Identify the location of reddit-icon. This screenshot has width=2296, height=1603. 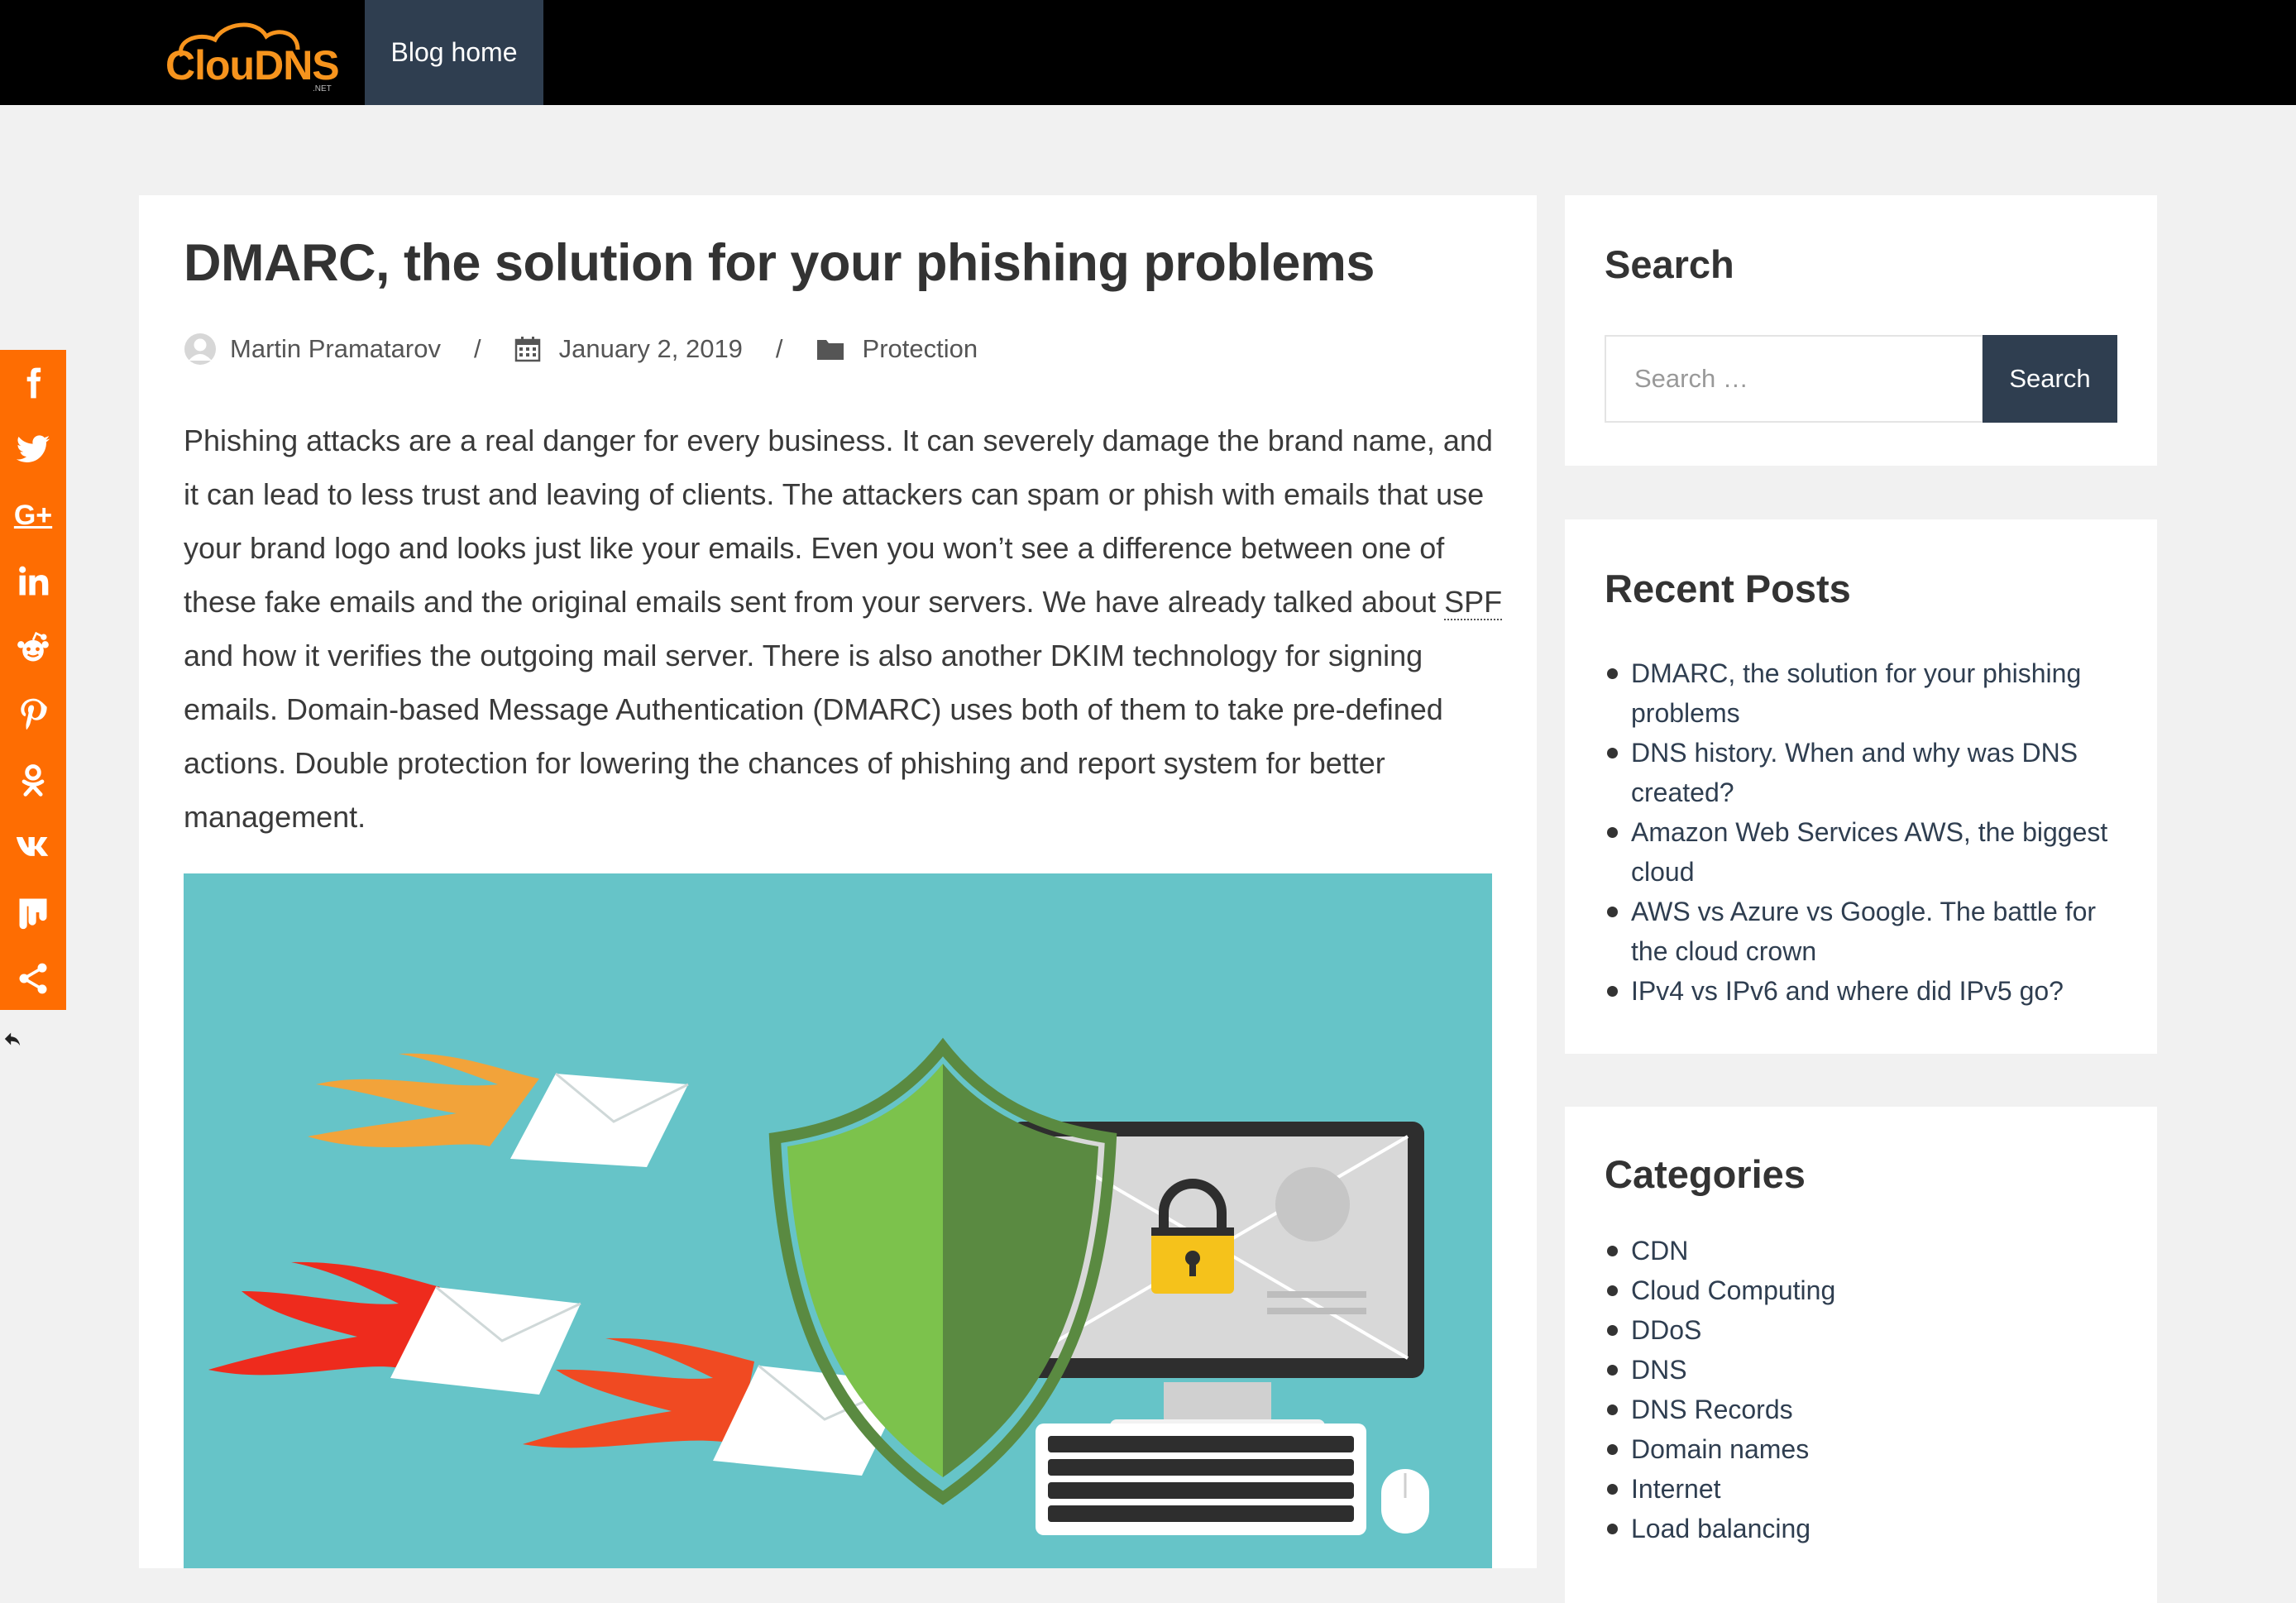
(33, 648).